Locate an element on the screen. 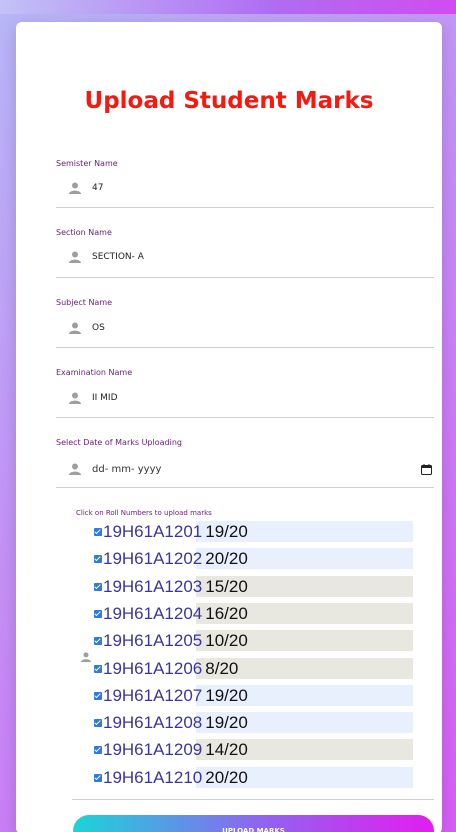 The width and height of the screenshot is (456, 832). upload-marks-button: UPLOAD MARKS is located at coordinates (253, 823).